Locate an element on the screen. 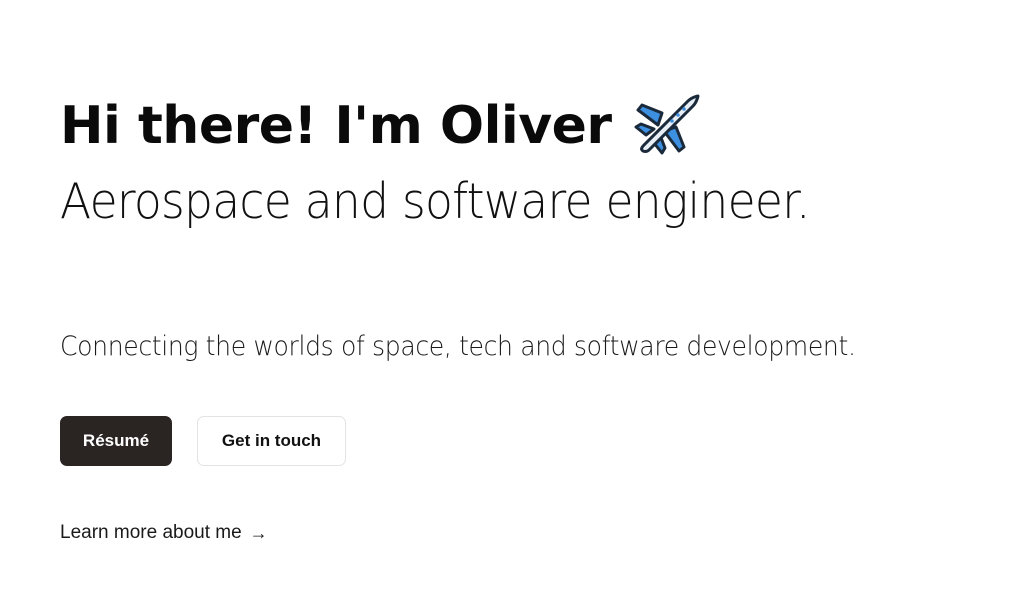  resume-button: Résumé is located at coordinates (116, 441).